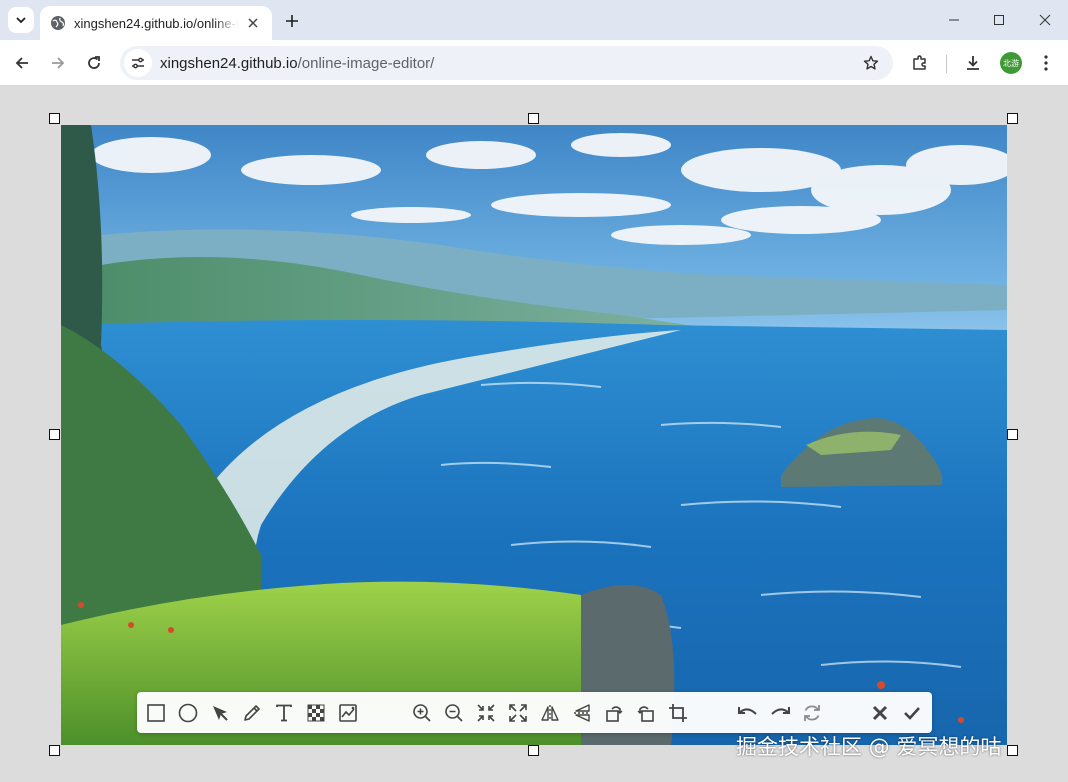  I want to click on mosaic-tool, so click(316, 713).